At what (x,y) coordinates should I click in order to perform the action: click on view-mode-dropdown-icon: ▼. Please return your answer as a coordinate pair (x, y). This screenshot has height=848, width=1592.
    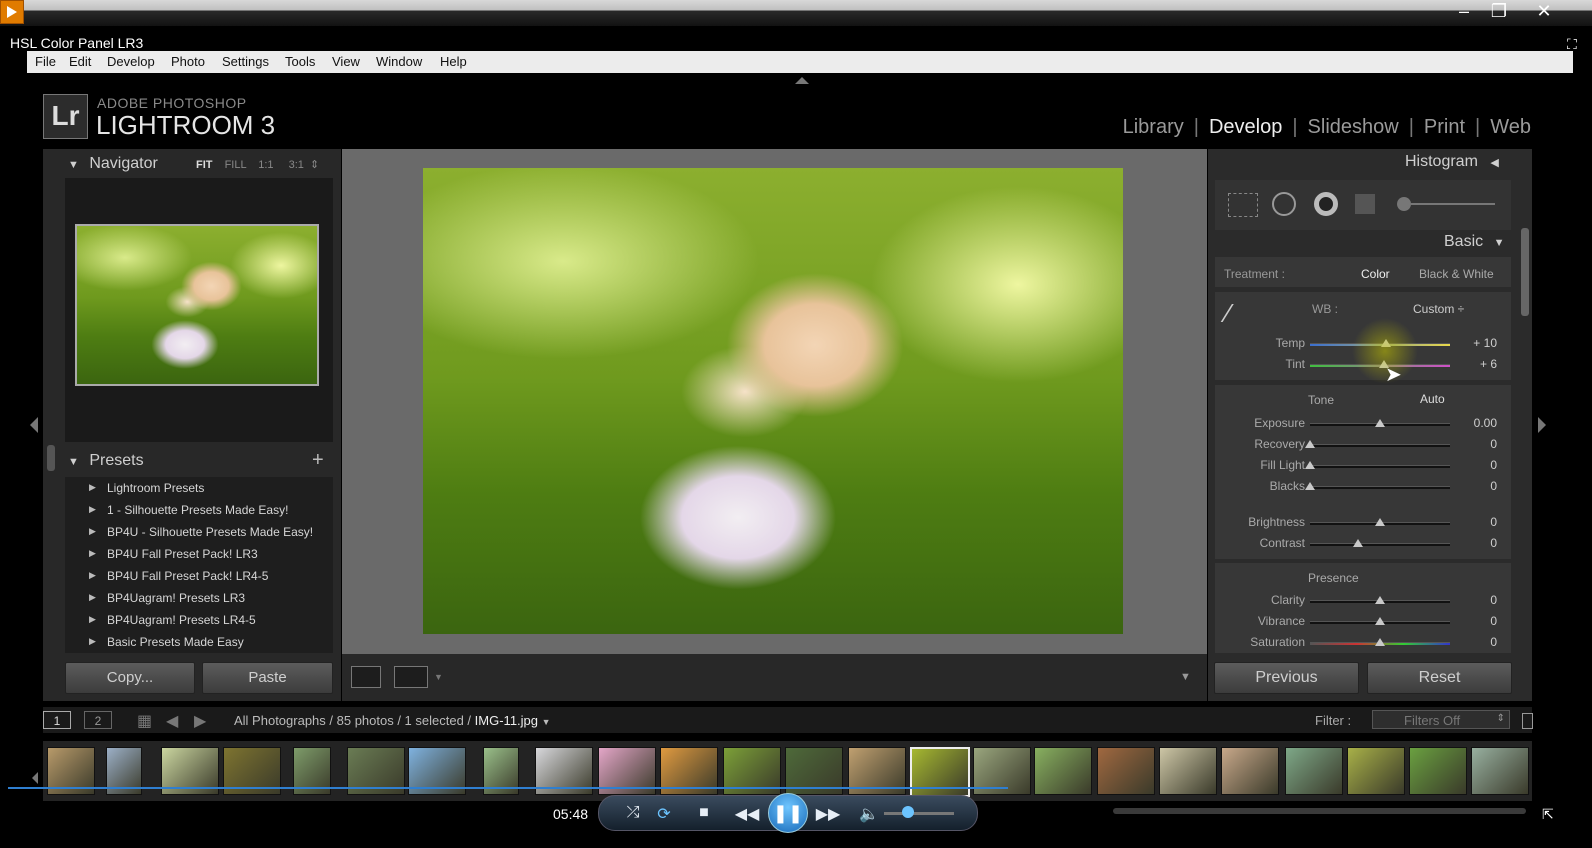
    Looking at the image, I should click on (438, 677).